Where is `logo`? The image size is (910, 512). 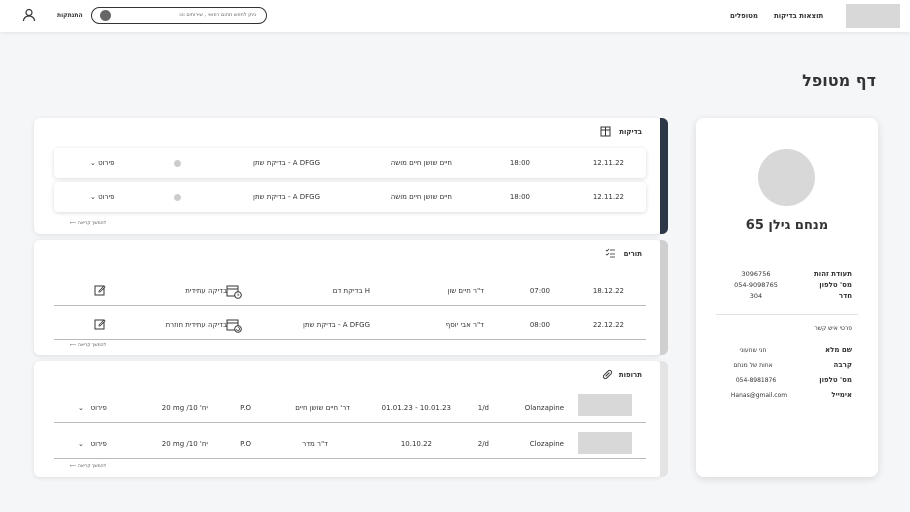 logo is located at coordinates (873, 16).